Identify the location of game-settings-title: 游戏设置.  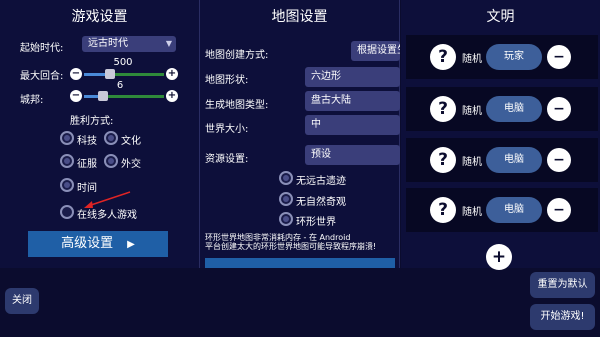
(99, 17).